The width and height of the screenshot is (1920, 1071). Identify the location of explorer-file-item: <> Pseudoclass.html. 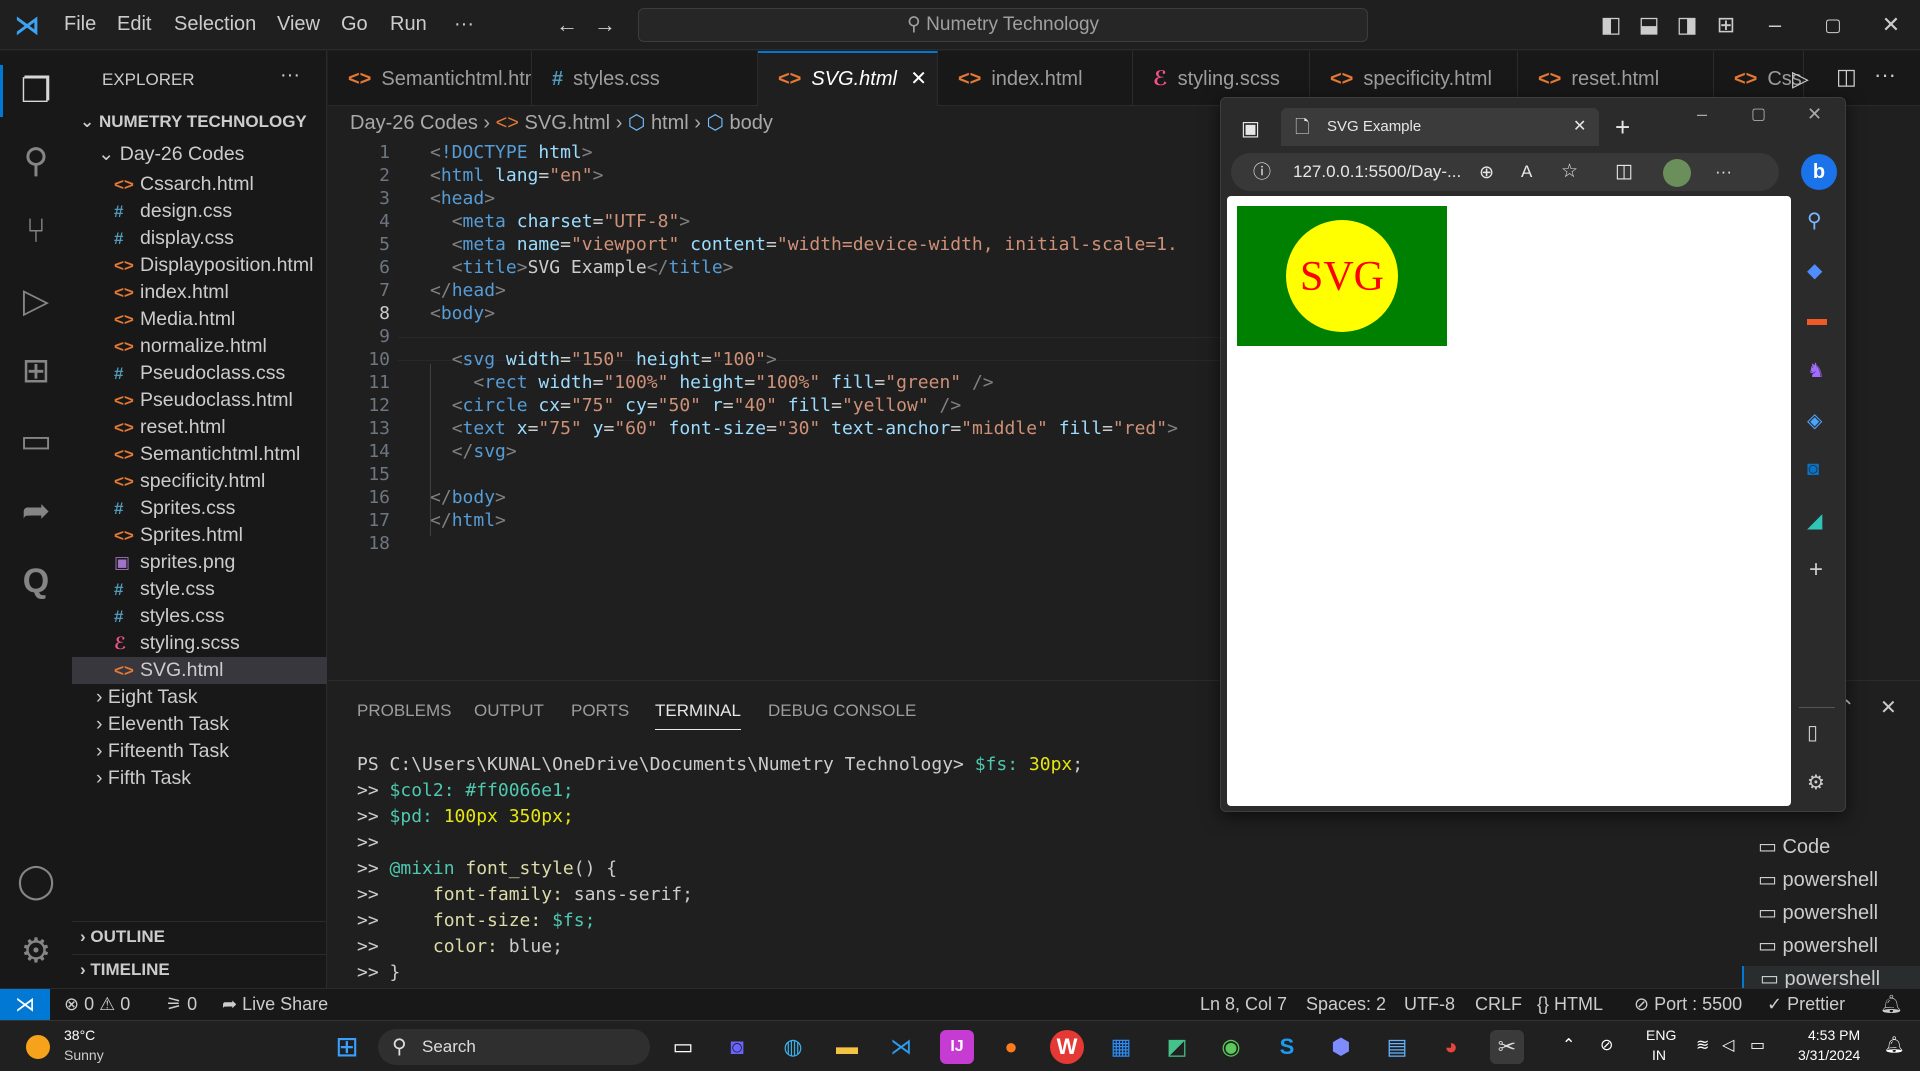
(199, 400).